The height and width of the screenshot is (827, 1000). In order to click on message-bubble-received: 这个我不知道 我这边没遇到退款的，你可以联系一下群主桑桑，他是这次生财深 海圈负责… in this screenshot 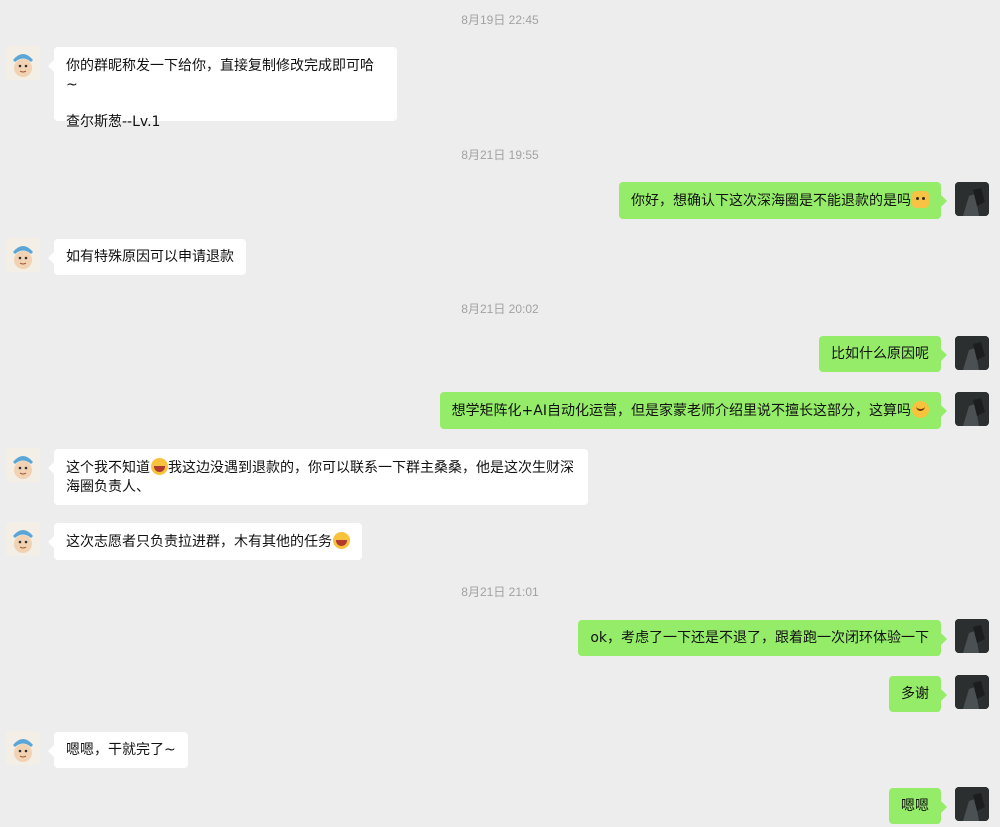, I will do `click(318, 477)`.